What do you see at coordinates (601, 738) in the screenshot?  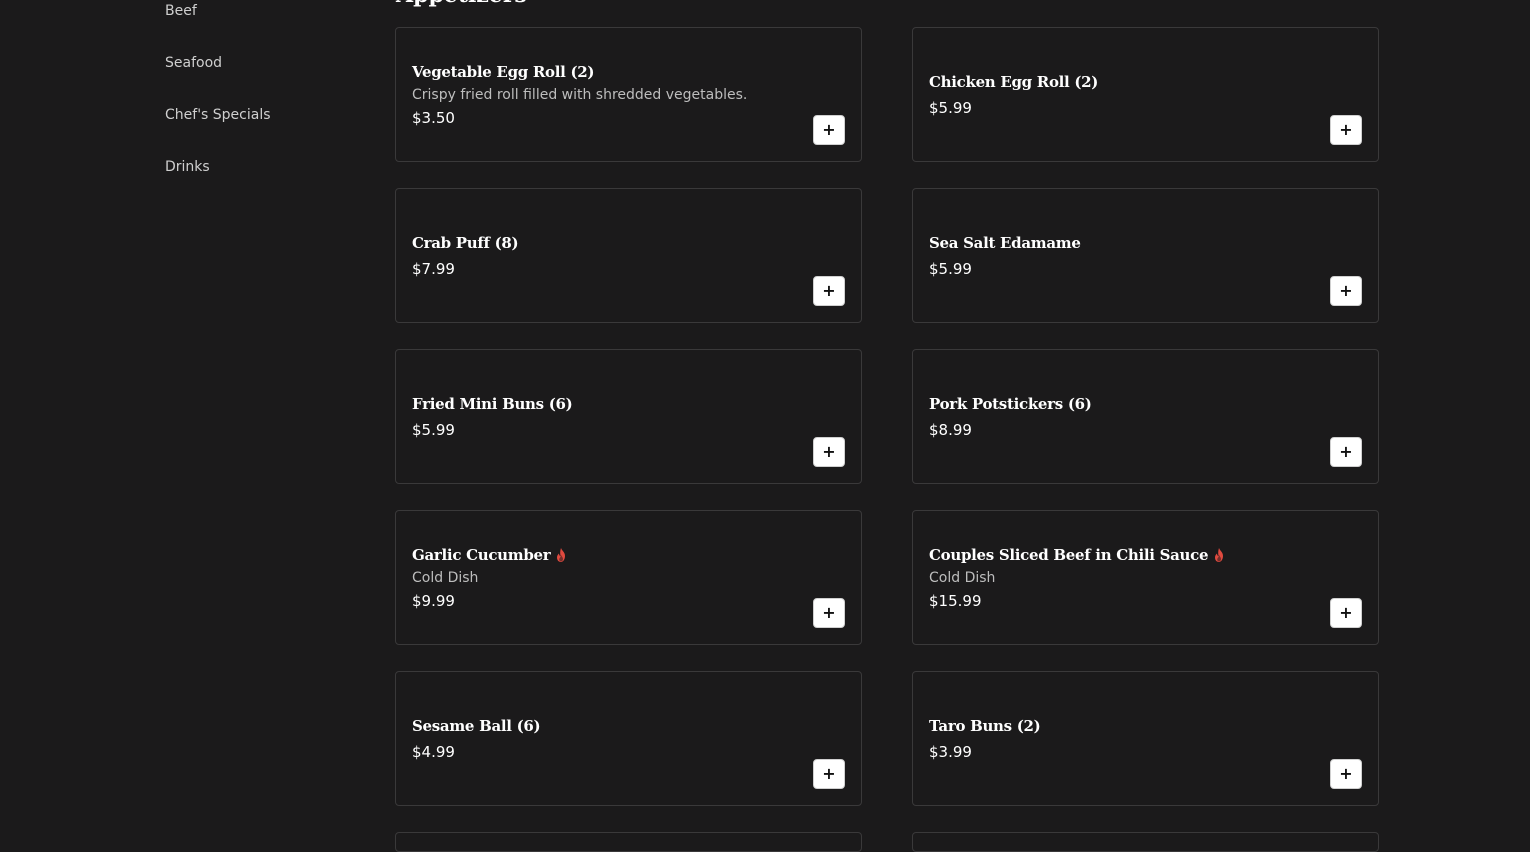 I see `menu-item-info: Sesame Ball (6) $4.99` at bounding box center [601, 738].